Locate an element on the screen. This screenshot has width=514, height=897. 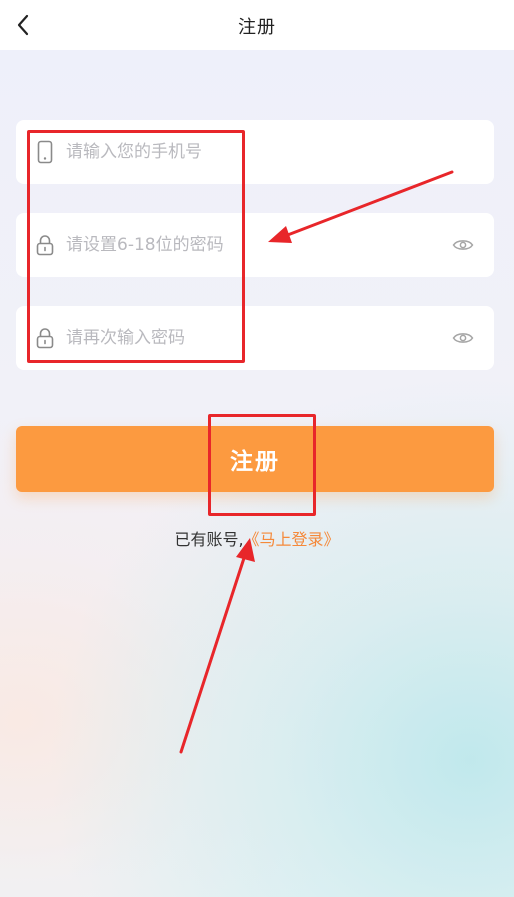
phone-icon is located at coordinates (45, 152).